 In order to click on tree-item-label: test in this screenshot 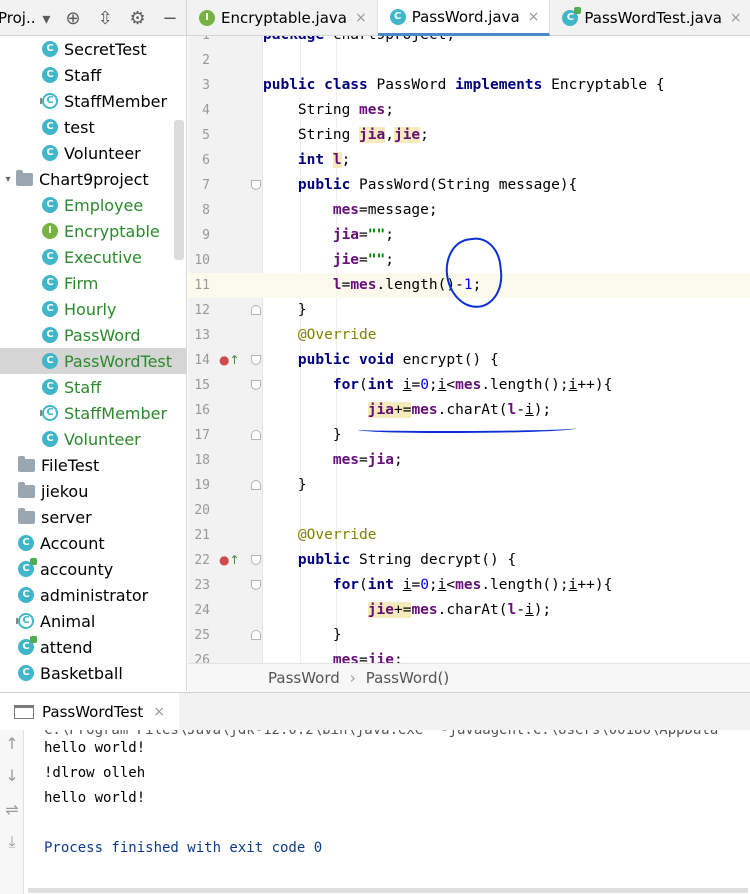, I will do `click(79, 127)`.